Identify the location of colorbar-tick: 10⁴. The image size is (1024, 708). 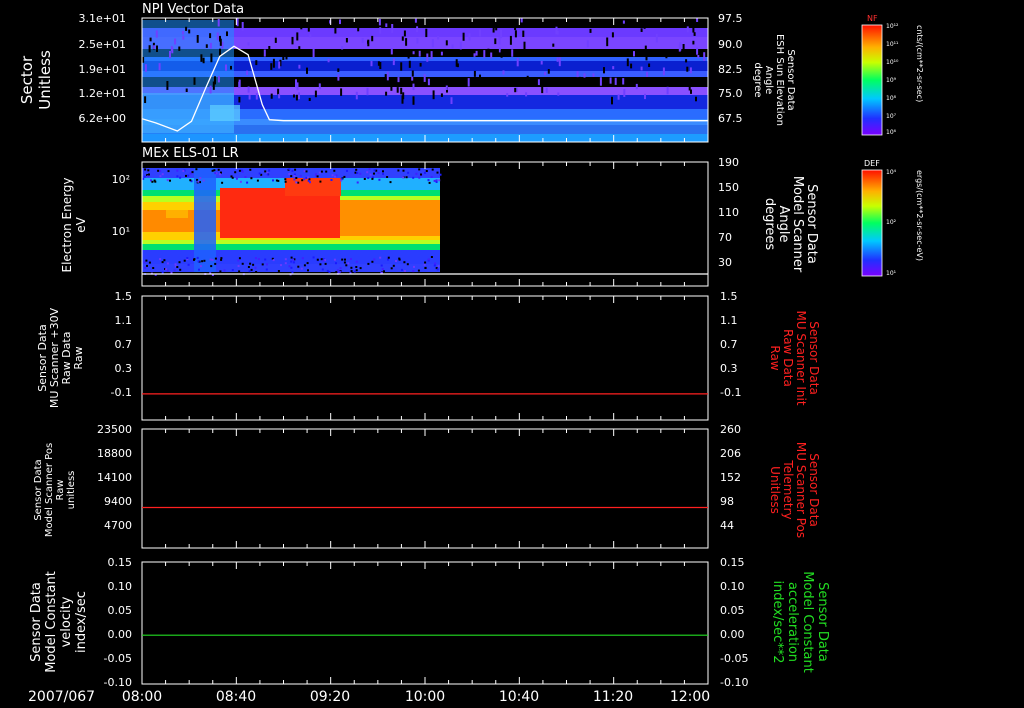
(891, 172).